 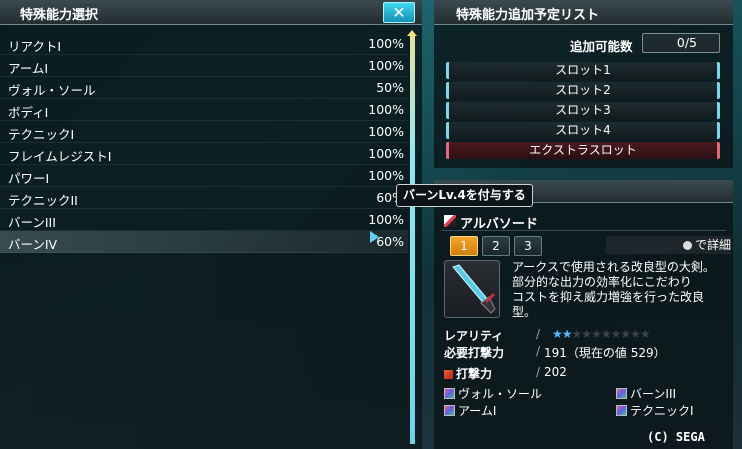 What do you see at coordinates (583, 110) in the screenshot?
I see `slot-3: スロット3` at bounding box center [583, 110].